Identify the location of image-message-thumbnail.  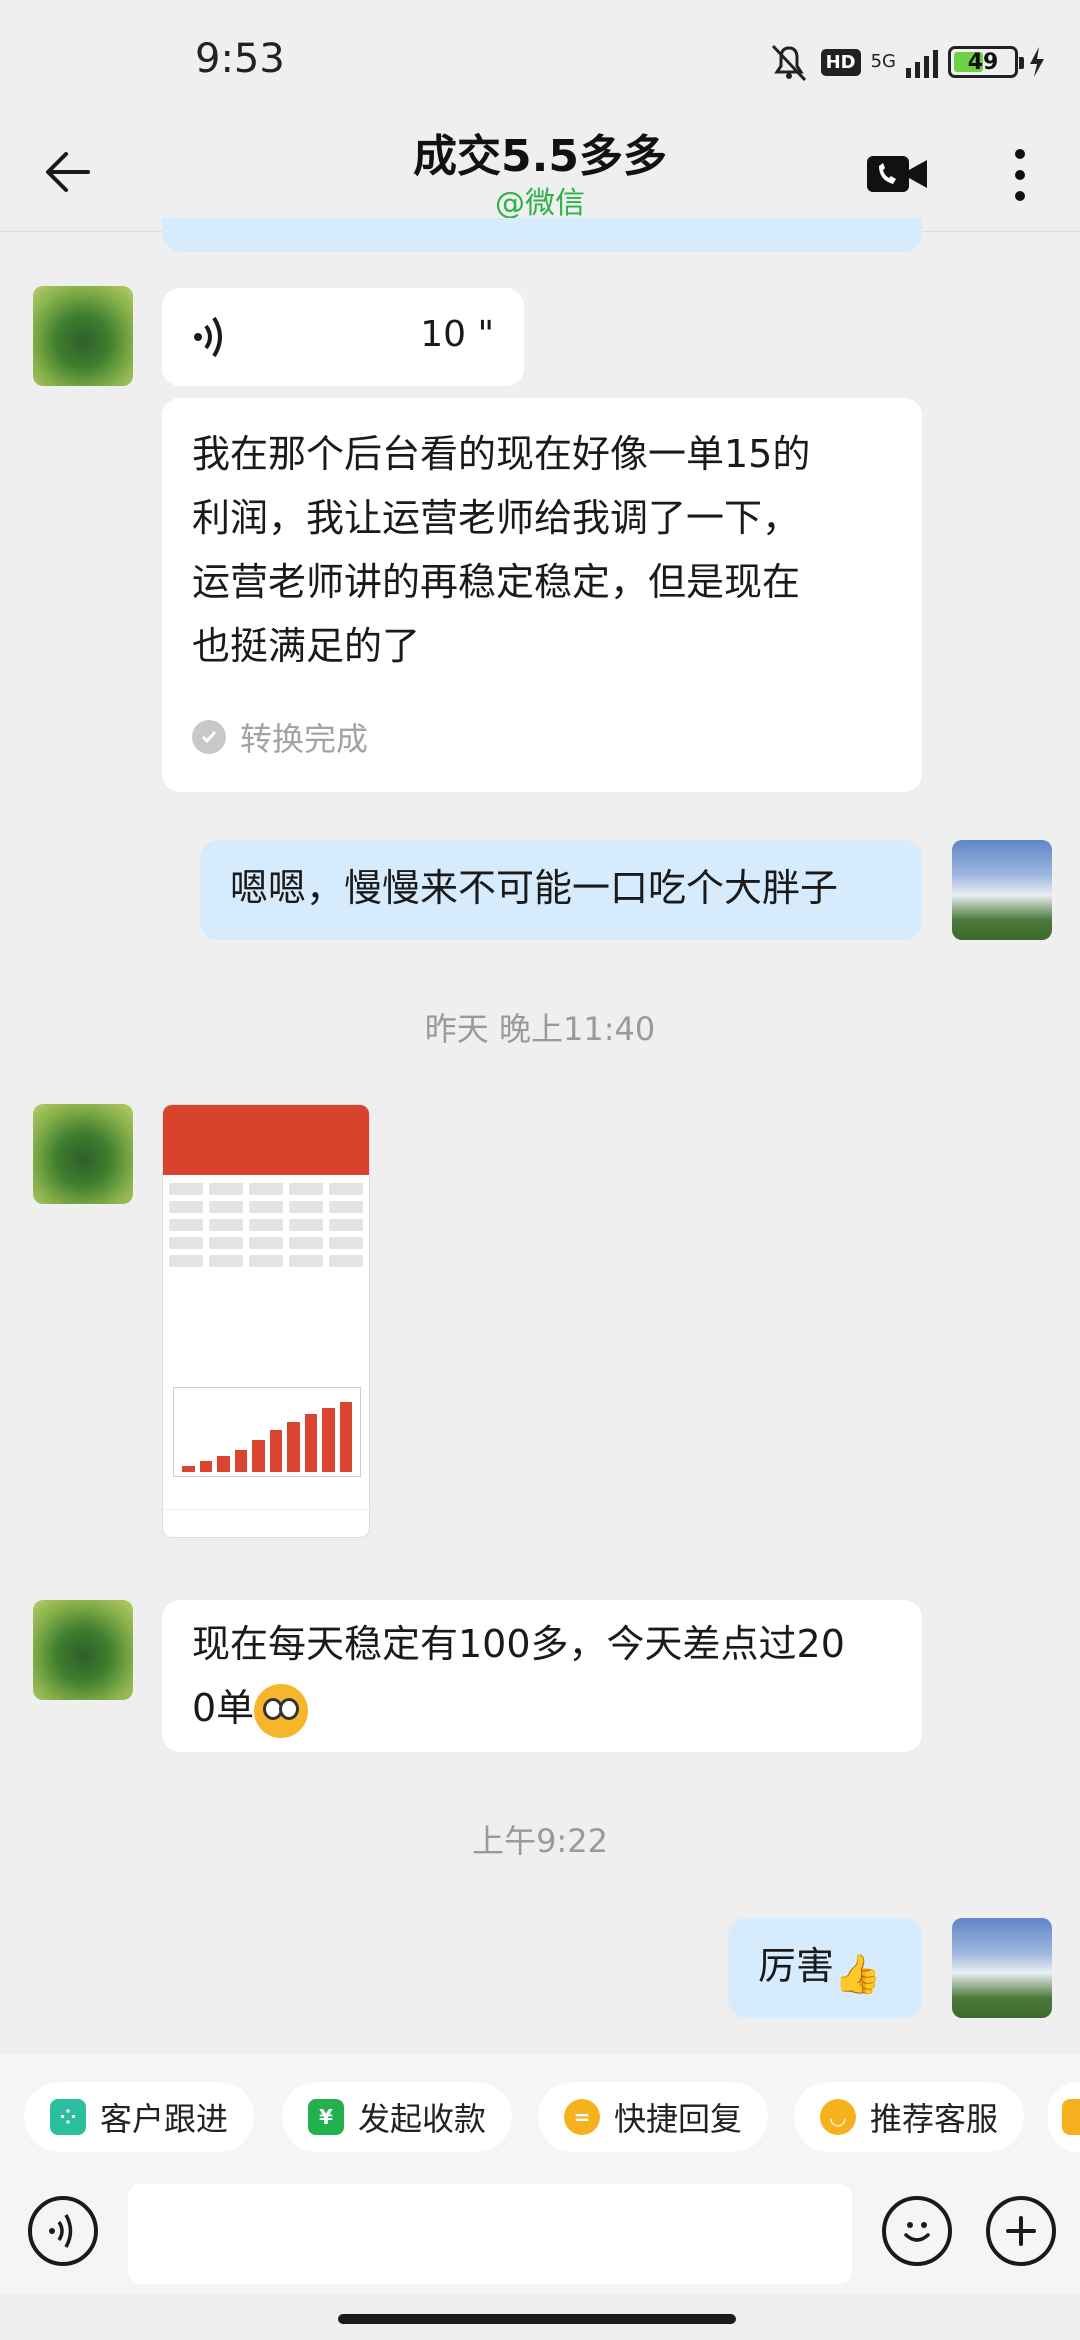
(266, 1321).